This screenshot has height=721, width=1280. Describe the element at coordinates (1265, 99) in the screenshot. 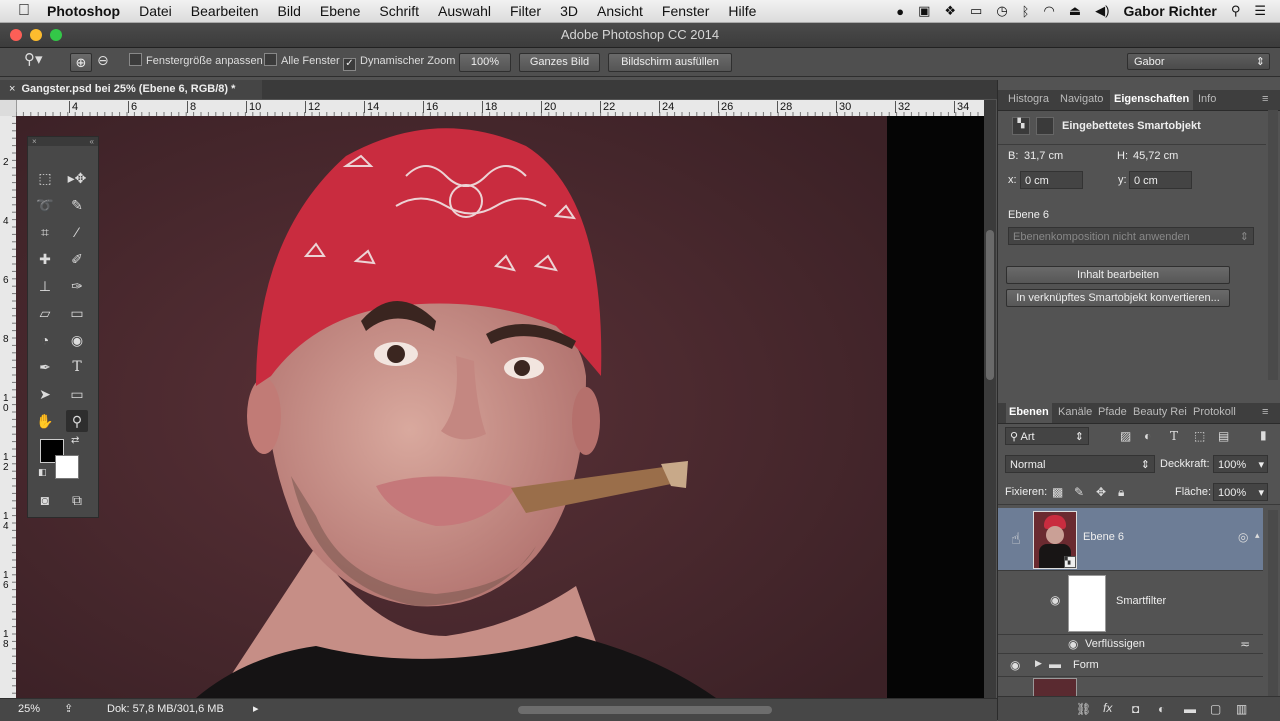

I see `panel-menu-icon: ≡` at that location.